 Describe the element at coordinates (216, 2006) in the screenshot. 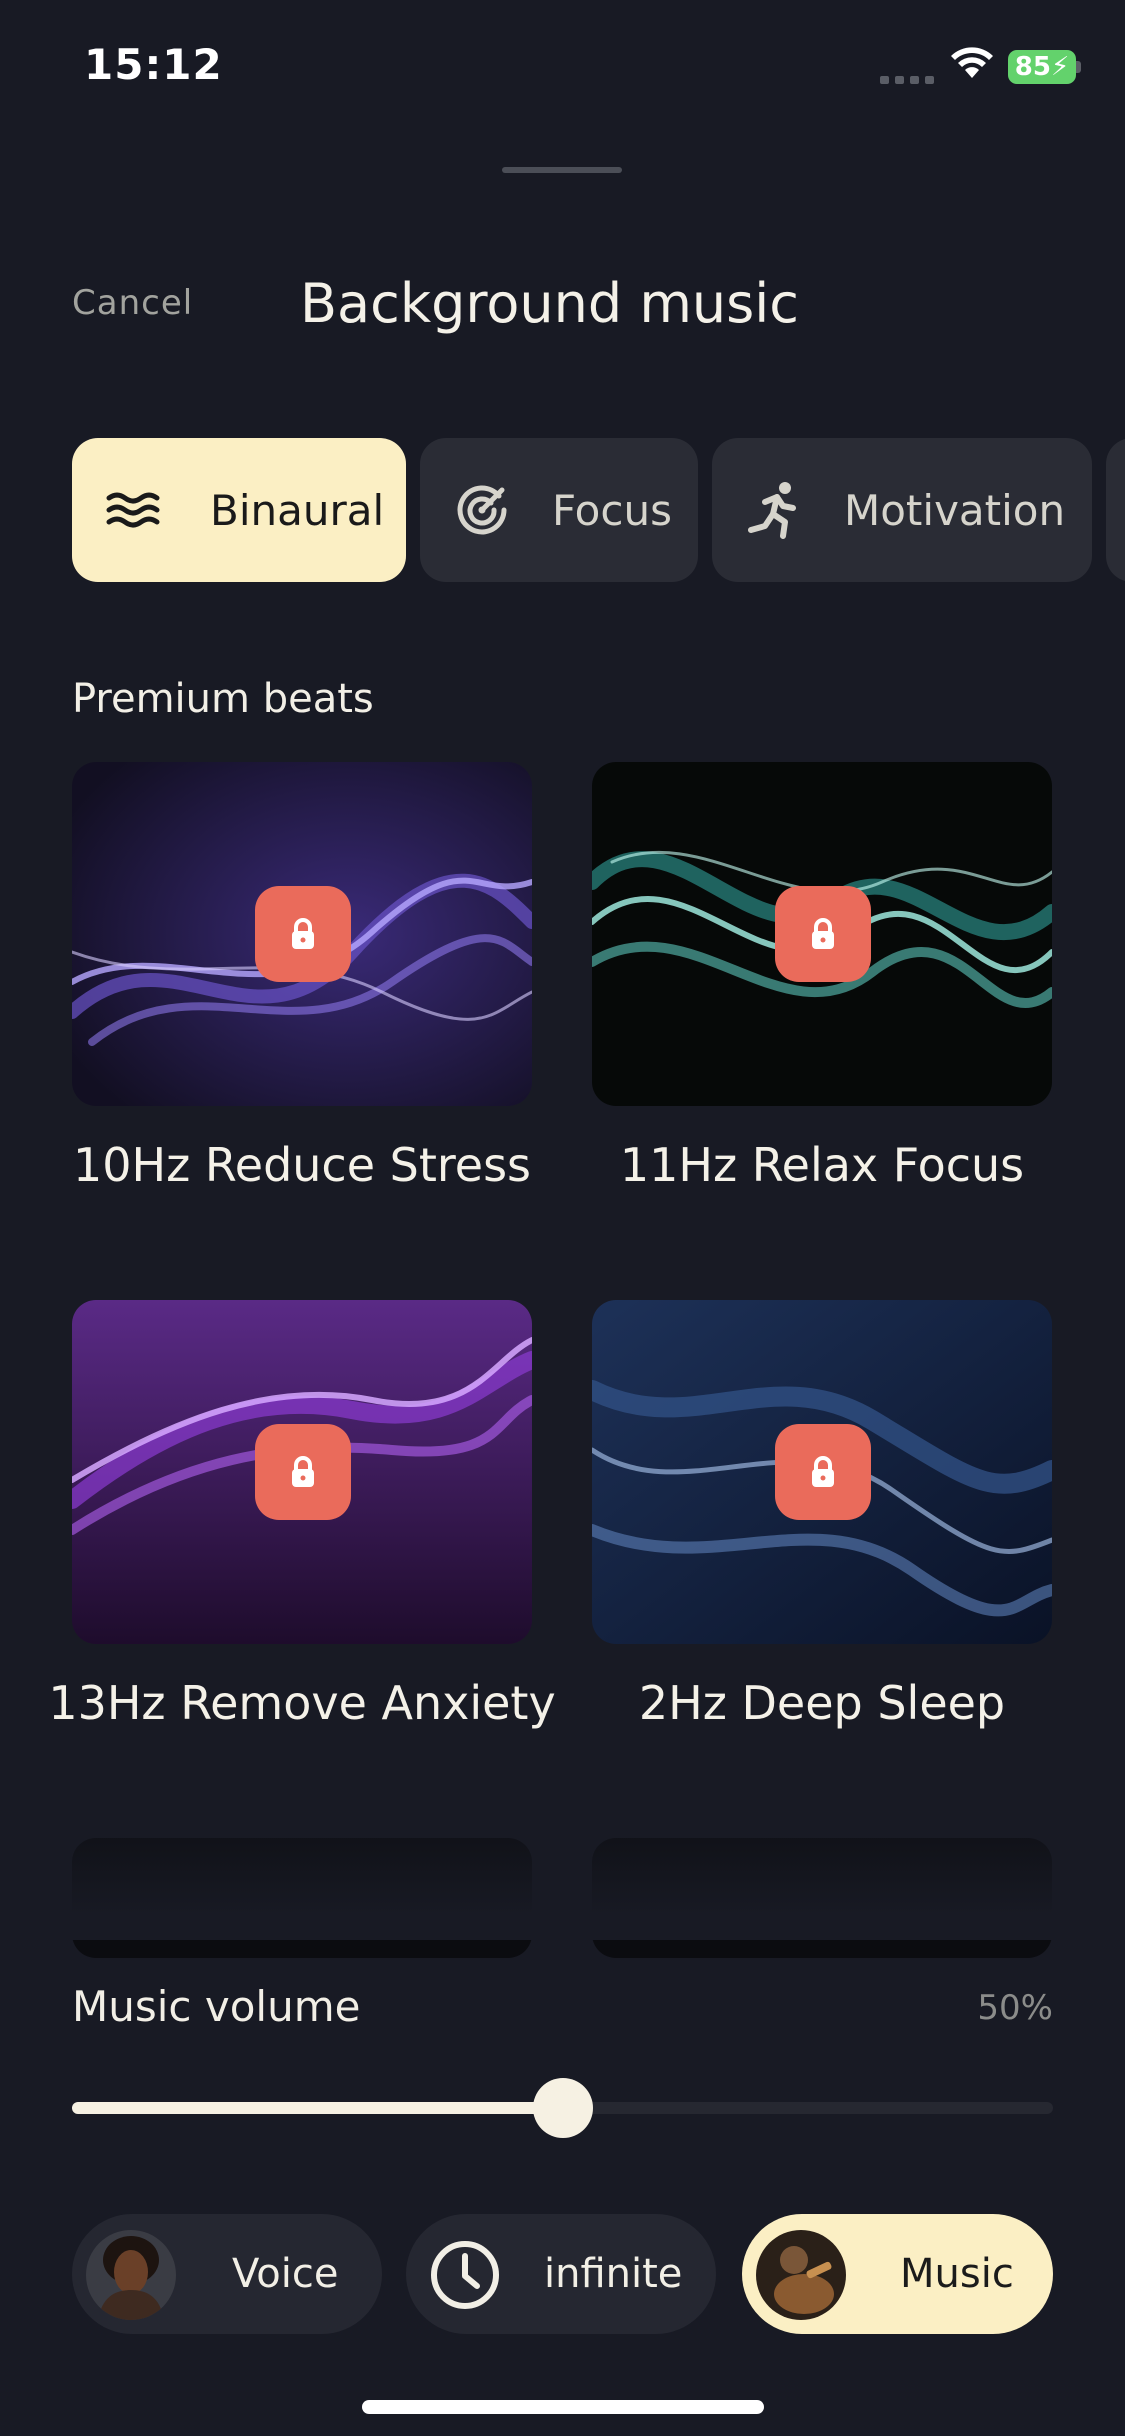

I see `volume-label: Music volume` at that location.